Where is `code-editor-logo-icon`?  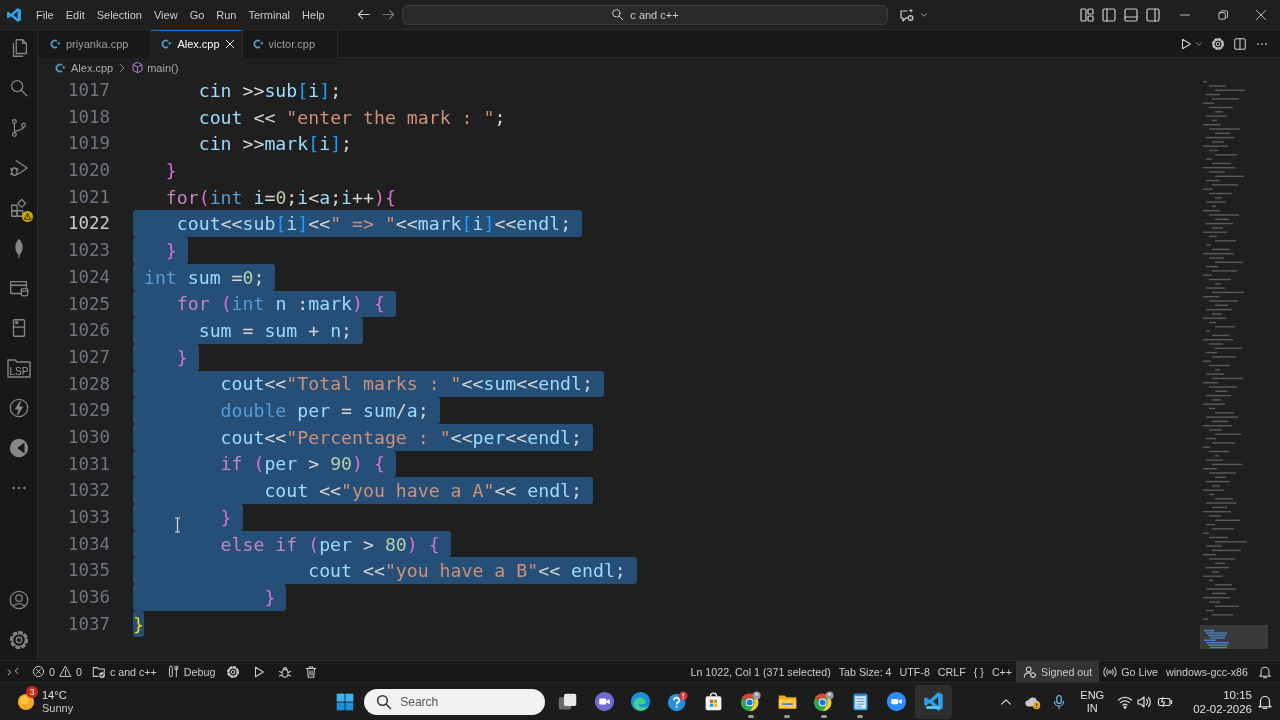
code-editor-logo-icon is located at coordinates (14, 14).